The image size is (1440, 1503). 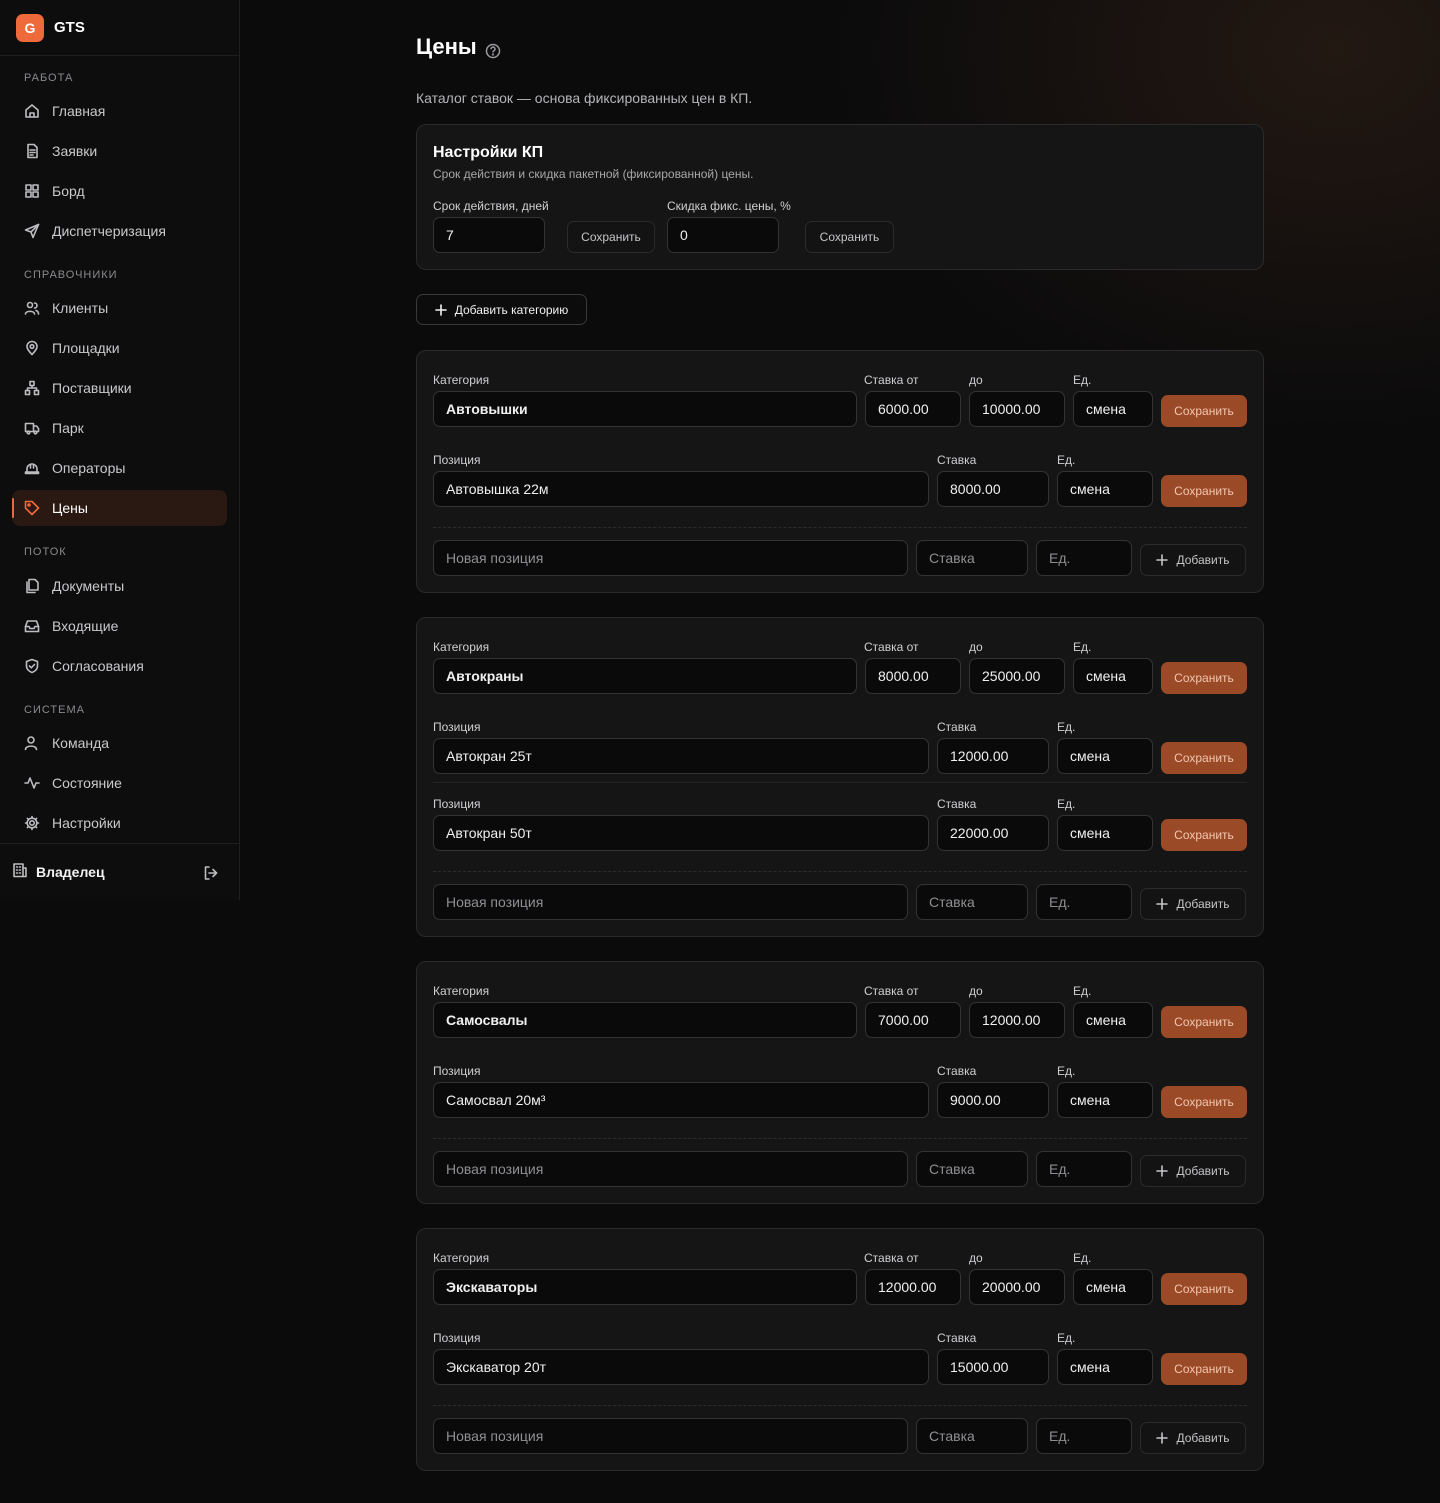 What do you see at coordinates (457, 727) in the screenshot?
I see `position-label: Позиция` at bounding box center [457, 727].